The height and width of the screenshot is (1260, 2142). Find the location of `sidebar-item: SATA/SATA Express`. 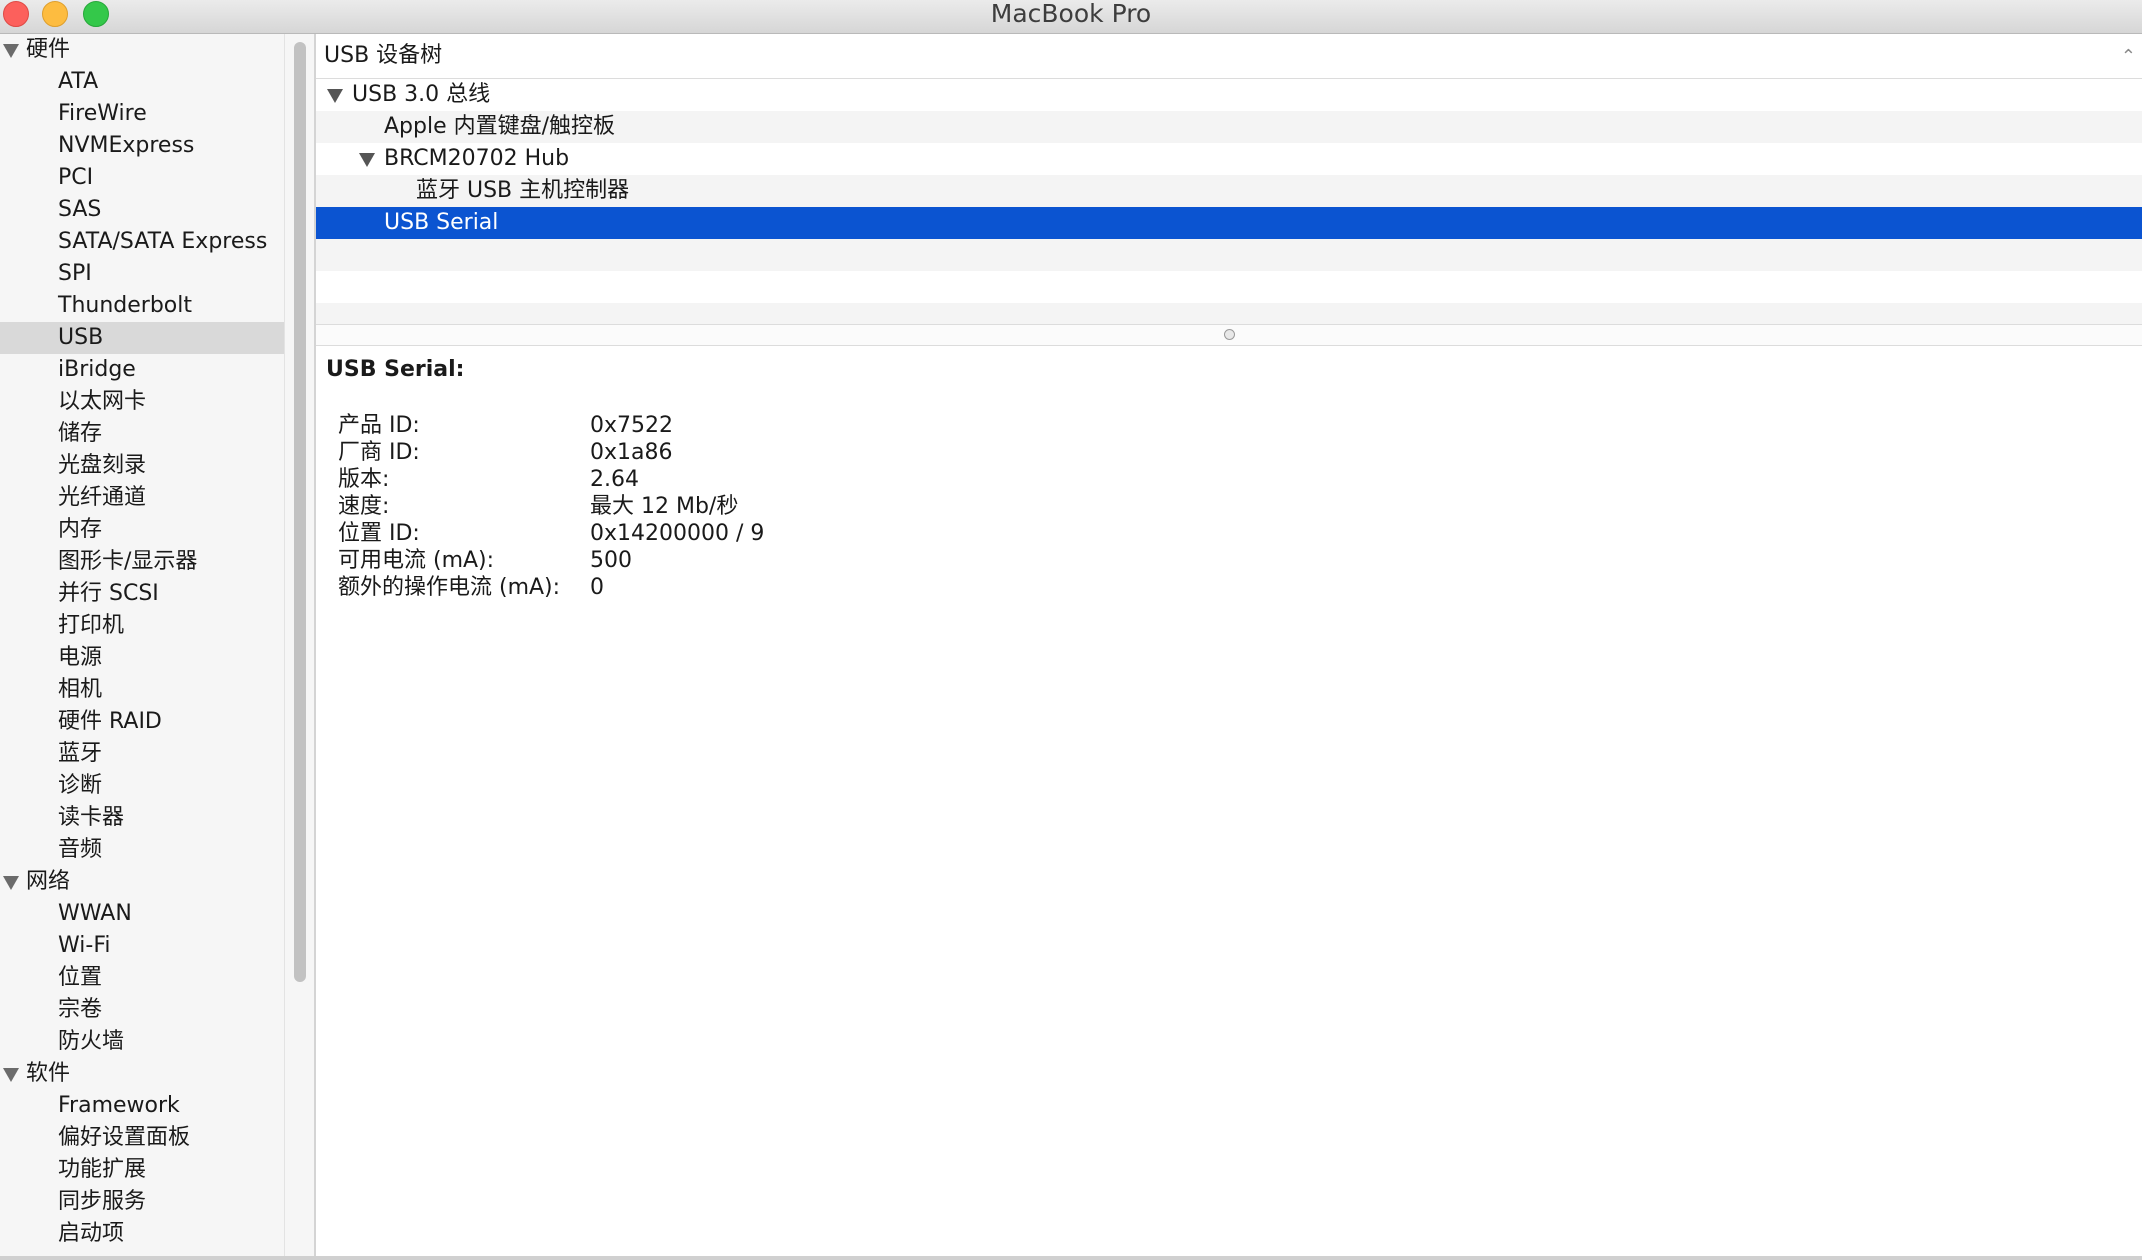

sidebar-item: SATA/SATA Express is located at coordinates (142, 242).